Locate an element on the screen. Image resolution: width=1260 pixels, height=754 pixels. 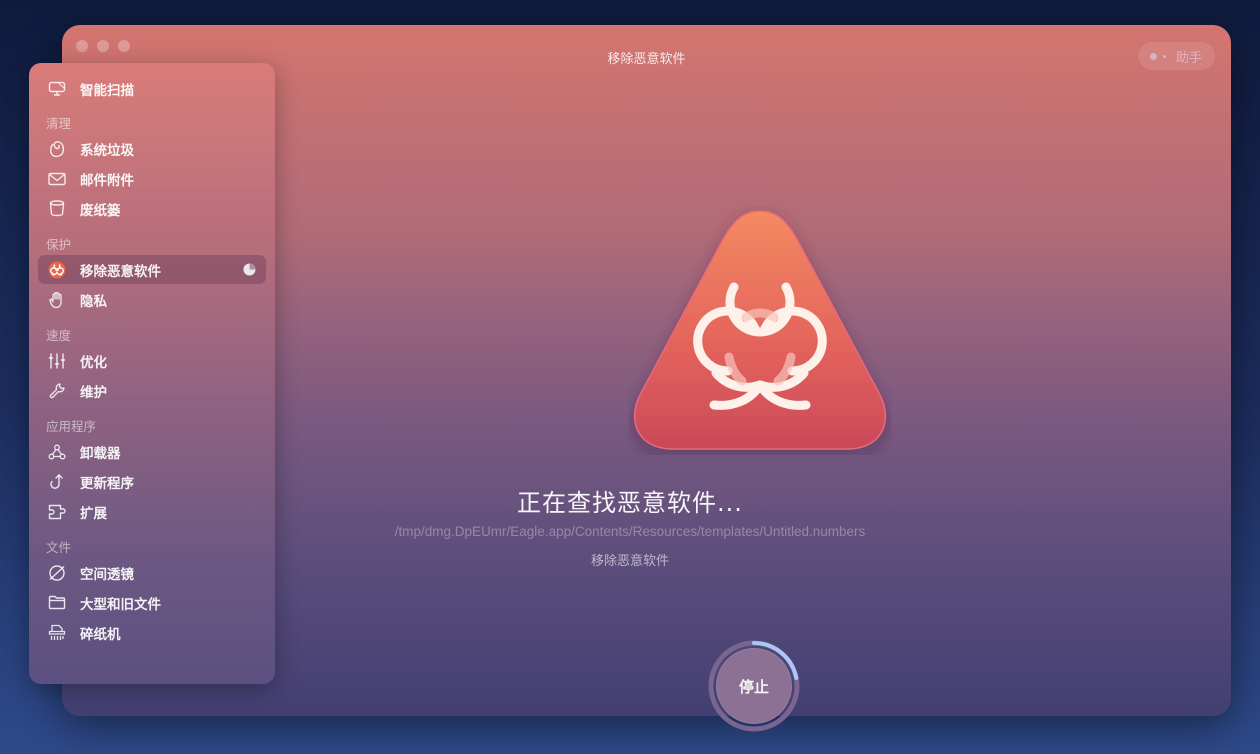
update-arrow-icon is located at coordinates (57, 482).